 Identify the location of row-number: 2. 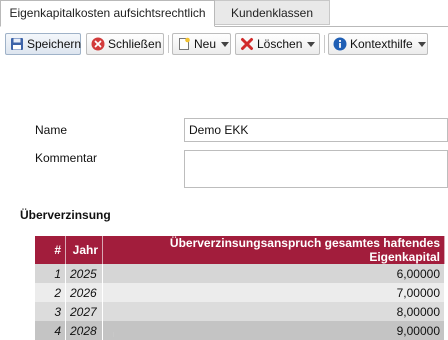
(50, 292).